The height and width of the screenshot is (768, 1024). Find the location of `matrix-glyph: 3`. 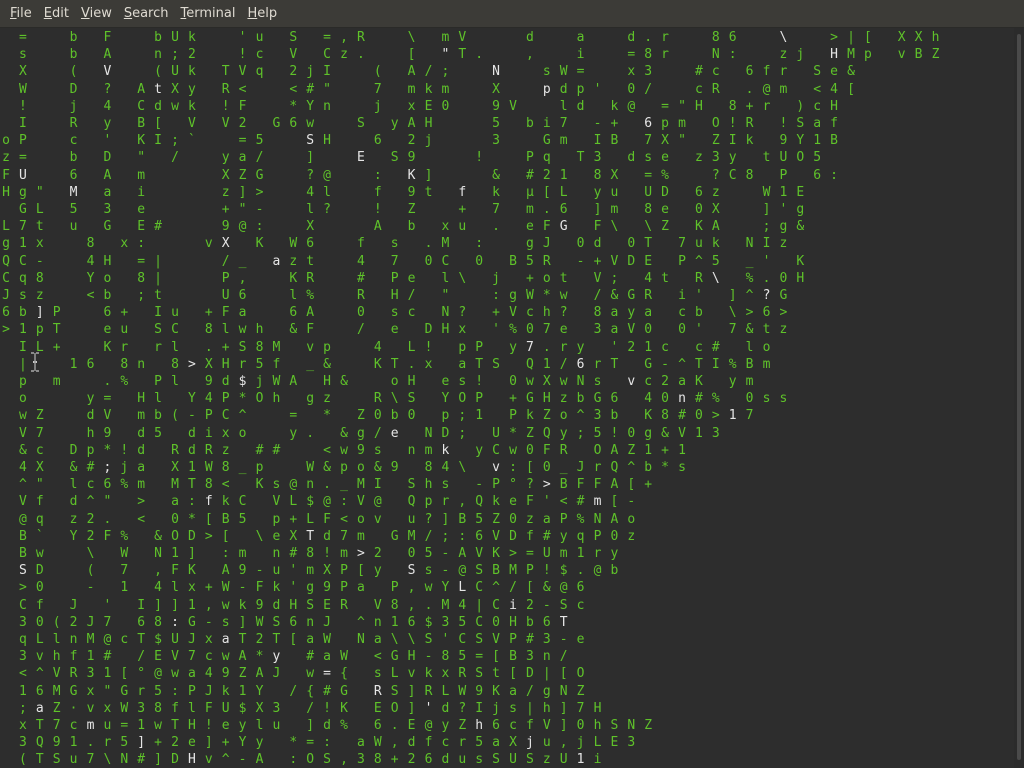

matrix-glyph: 3 is located at coordinates (22, 657).